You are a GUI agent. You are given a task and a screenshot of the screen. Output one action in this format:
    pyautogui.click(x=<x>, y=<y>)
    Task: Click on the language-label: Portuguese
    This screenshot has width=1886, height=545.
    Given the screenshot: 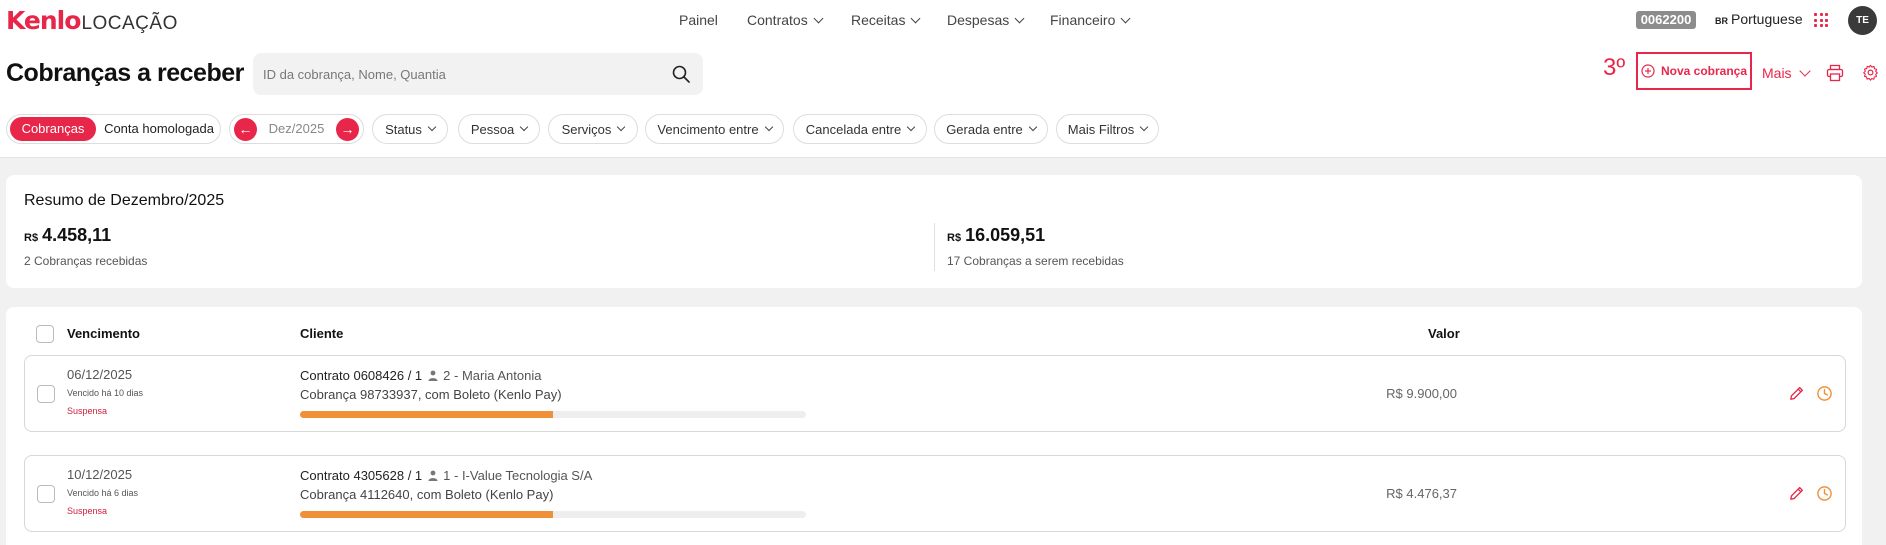 What is the action you would take?
    pyautogui.click(x=1767, y=19)
    